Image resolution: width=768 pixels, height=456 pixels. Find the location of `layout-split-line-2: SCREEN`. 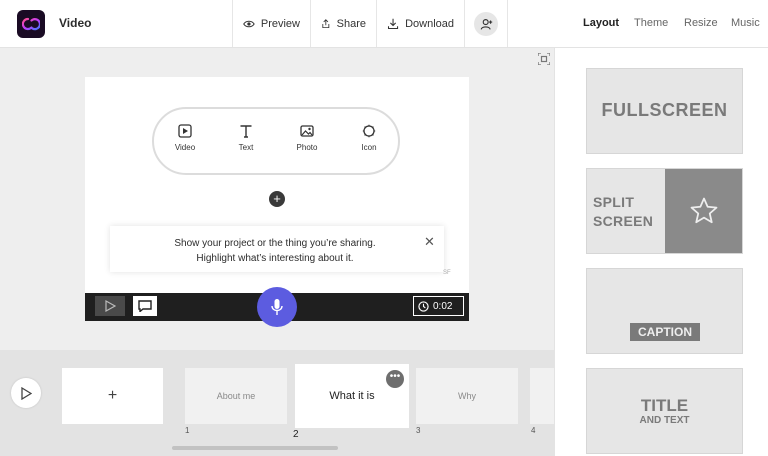

layout-split-line-2: SCREEN is located at coordinates (623, 221).